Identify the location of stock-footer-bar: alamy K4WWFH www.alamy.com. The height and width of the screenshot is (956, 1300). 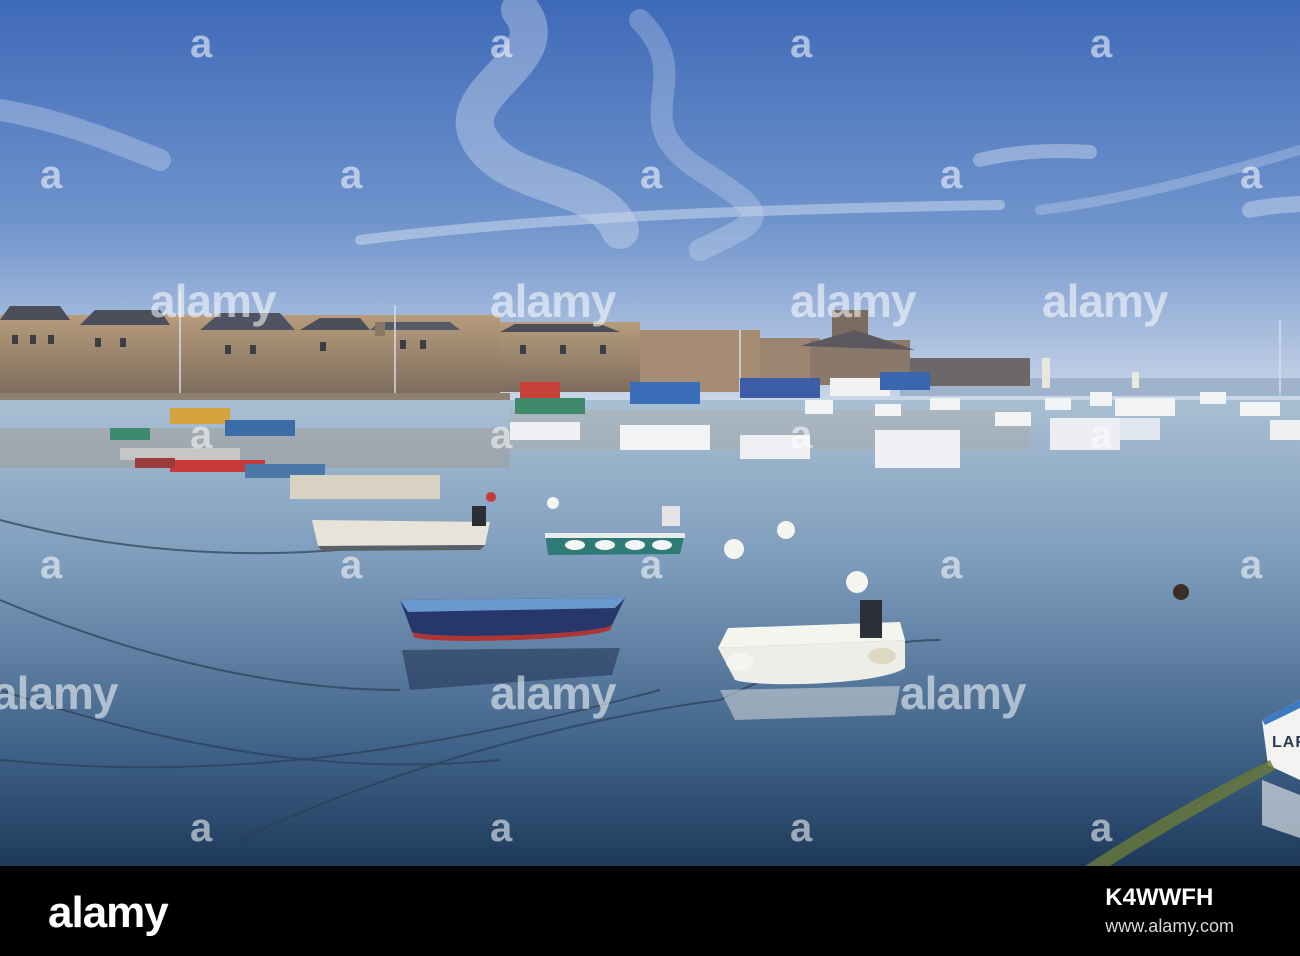
(650, 911).